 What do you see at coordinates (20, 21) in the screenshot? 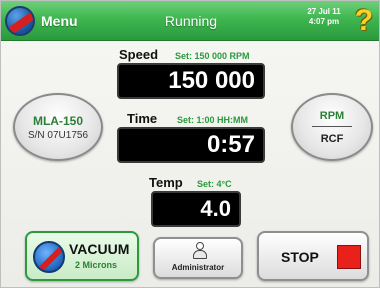
I see `logo-icon` at bounding box center [20, 21].